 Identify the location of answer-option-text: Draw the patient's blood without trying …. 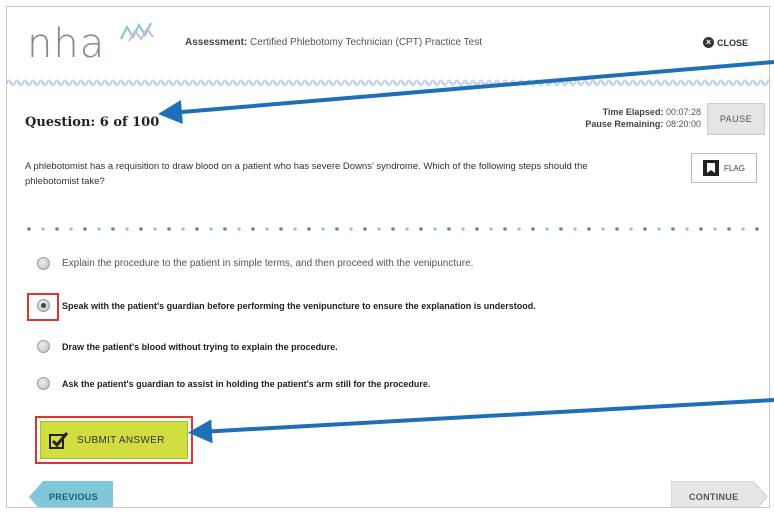
(200, 346).